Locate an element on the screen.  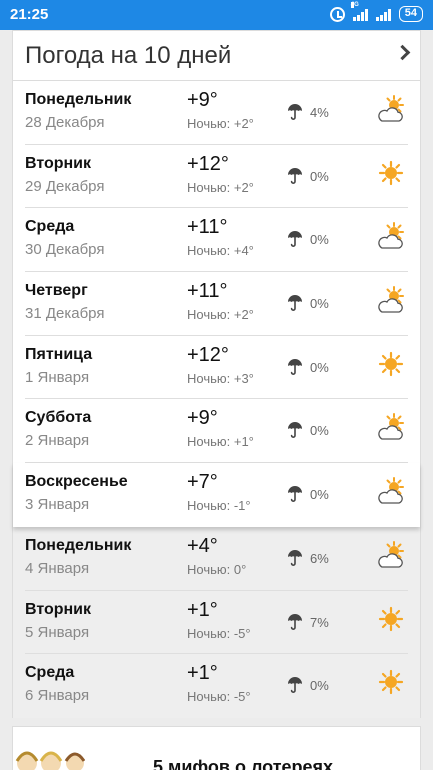
card-title: Погода на 10 дней is located at coordinates (128, 55).